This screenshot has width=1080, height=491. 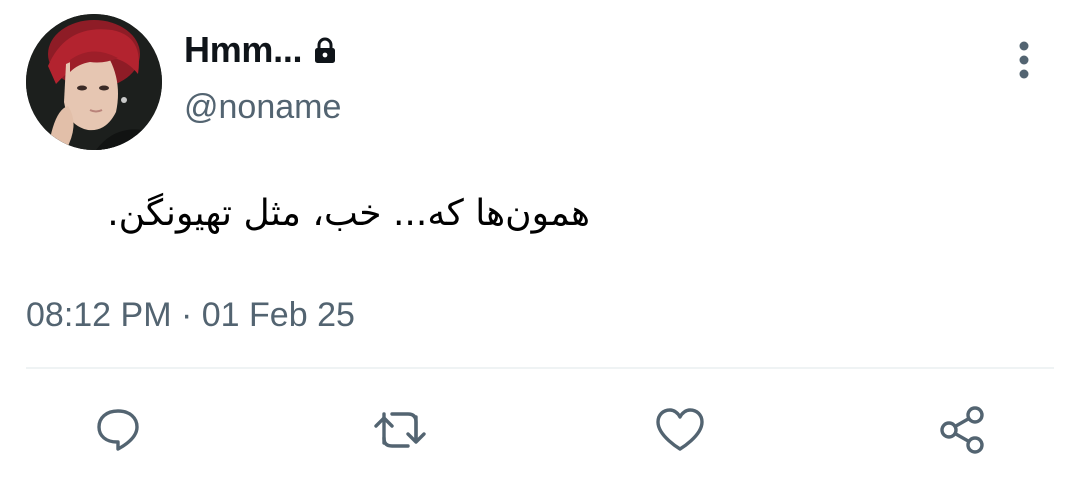 I want to click on share-icon, so click(x=962, y=430).